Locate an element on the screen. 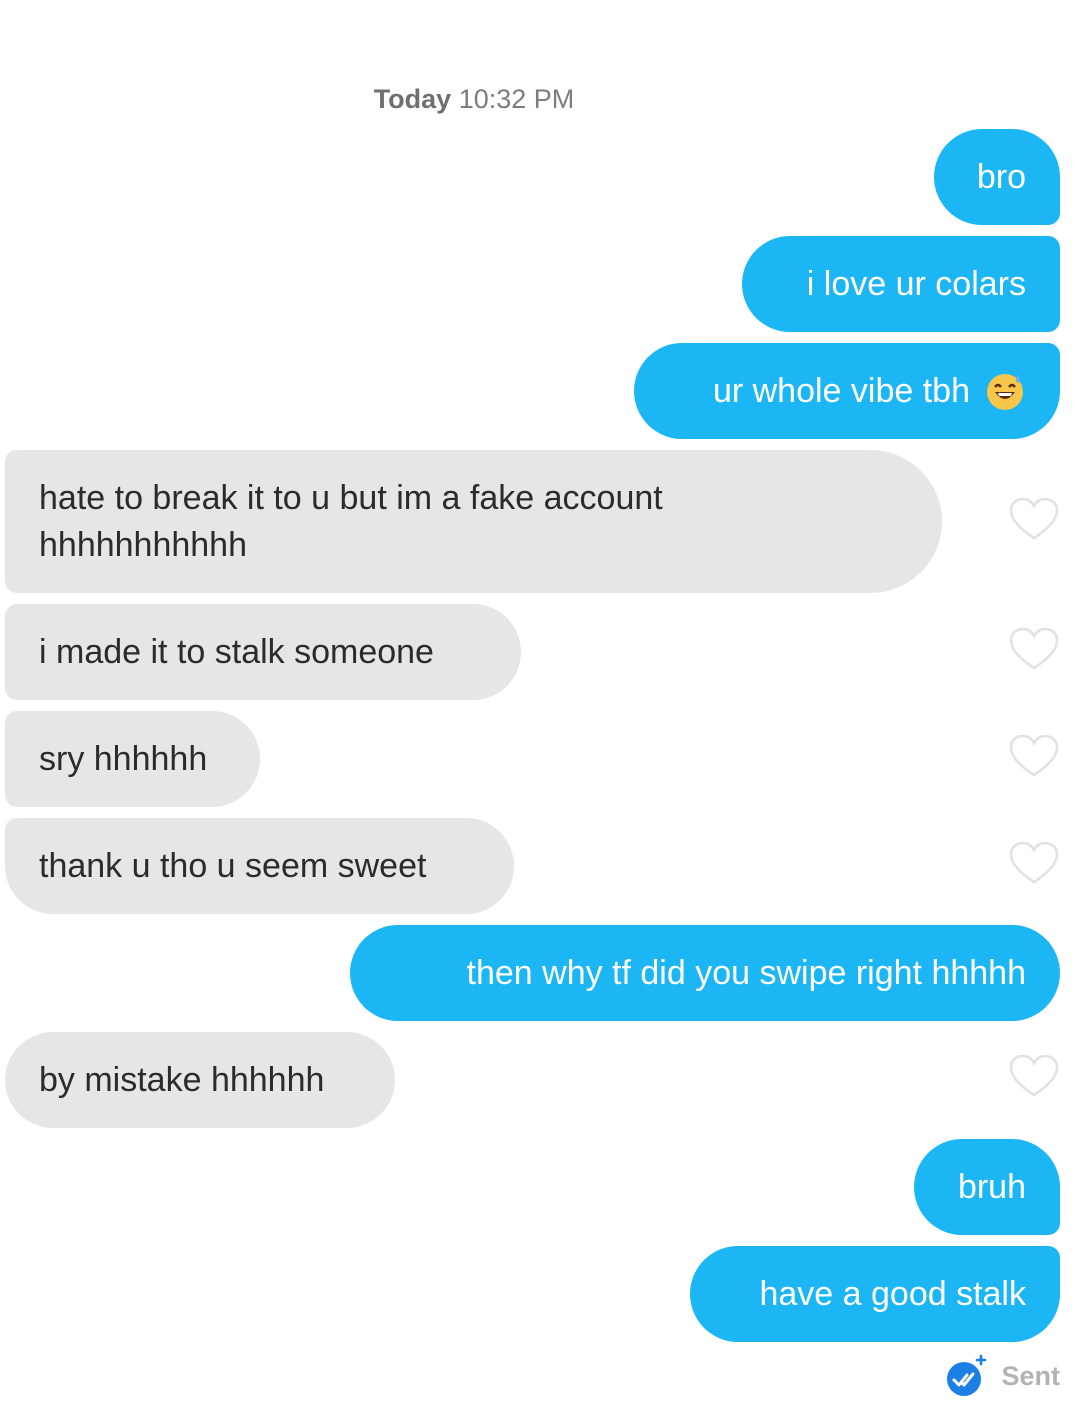  message-text: thank u tho u seem sweet is located at coordinates (233, 865).